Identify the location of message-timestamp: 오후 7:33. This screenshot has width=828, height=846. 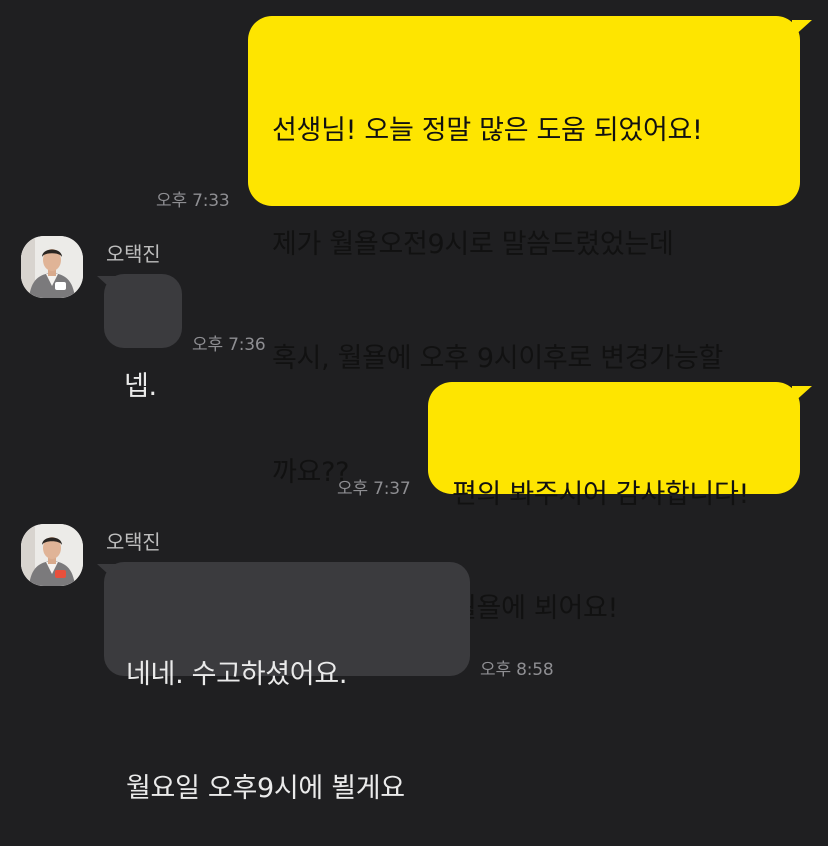
(193, 201).